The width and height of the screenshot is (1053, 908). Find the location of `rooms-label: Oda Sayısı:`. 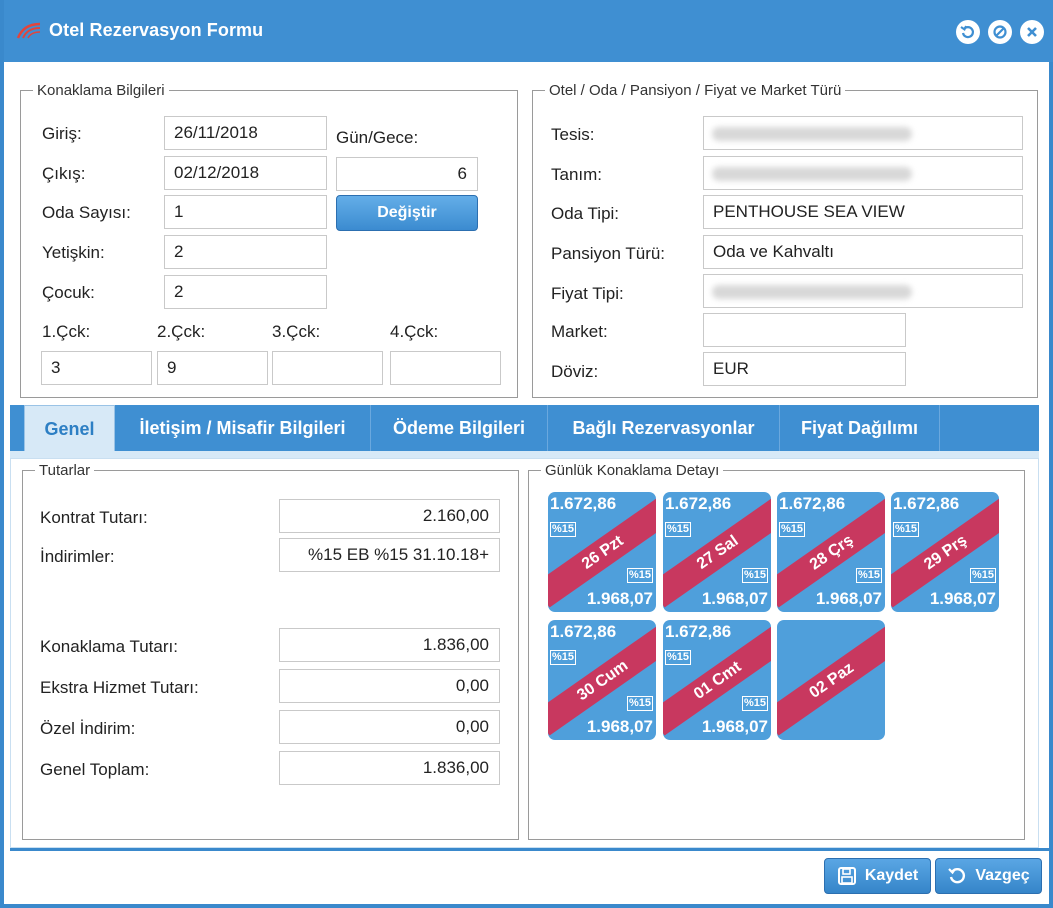

rooms-label: Oda Sayısı: is located at coordinates (86, 212).